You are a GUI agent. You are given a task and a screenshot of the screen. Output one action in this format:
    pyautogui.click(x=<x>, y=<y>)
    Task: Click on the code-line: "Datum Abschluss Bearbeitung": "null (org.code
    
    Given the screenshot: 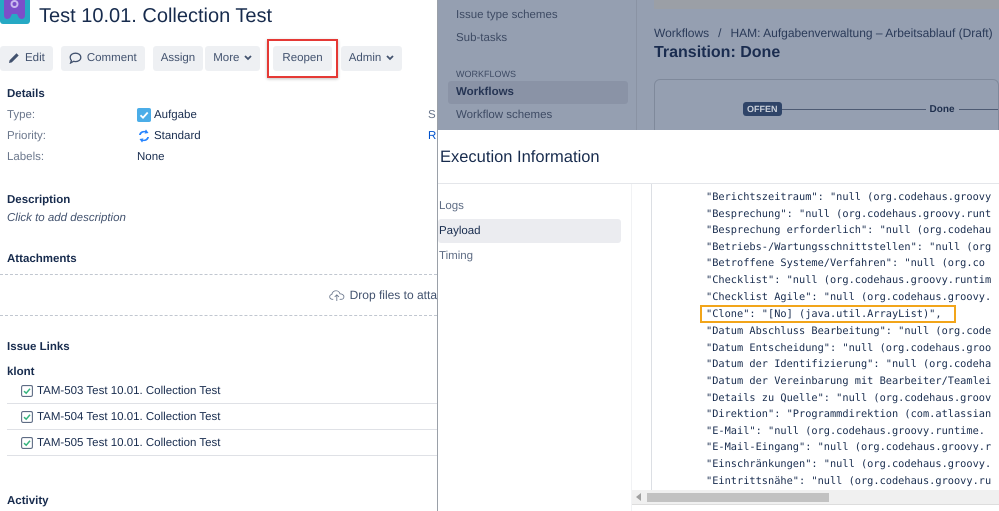 What is the action you would take?
    pyautogui.click(x=849, y=332)
    